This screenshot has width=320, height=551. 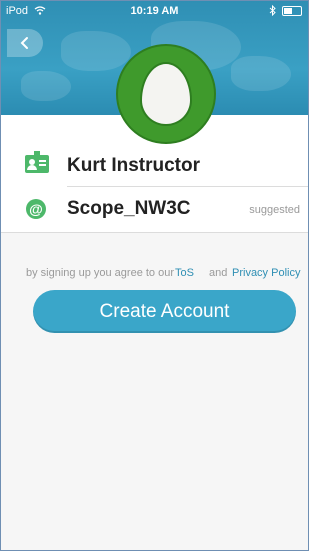 What do you see at coordinates (218, 273) in the screenshot?
I see `terms-conjunction: and` at bounding box center [218, 273].